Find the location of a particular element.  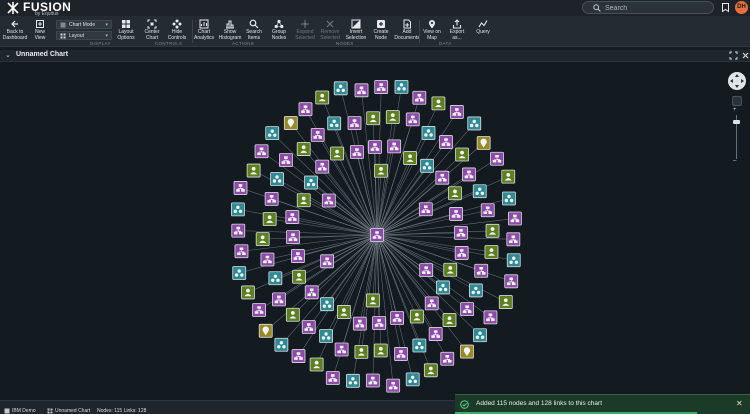

search-input is located at coordinates (655, 8).